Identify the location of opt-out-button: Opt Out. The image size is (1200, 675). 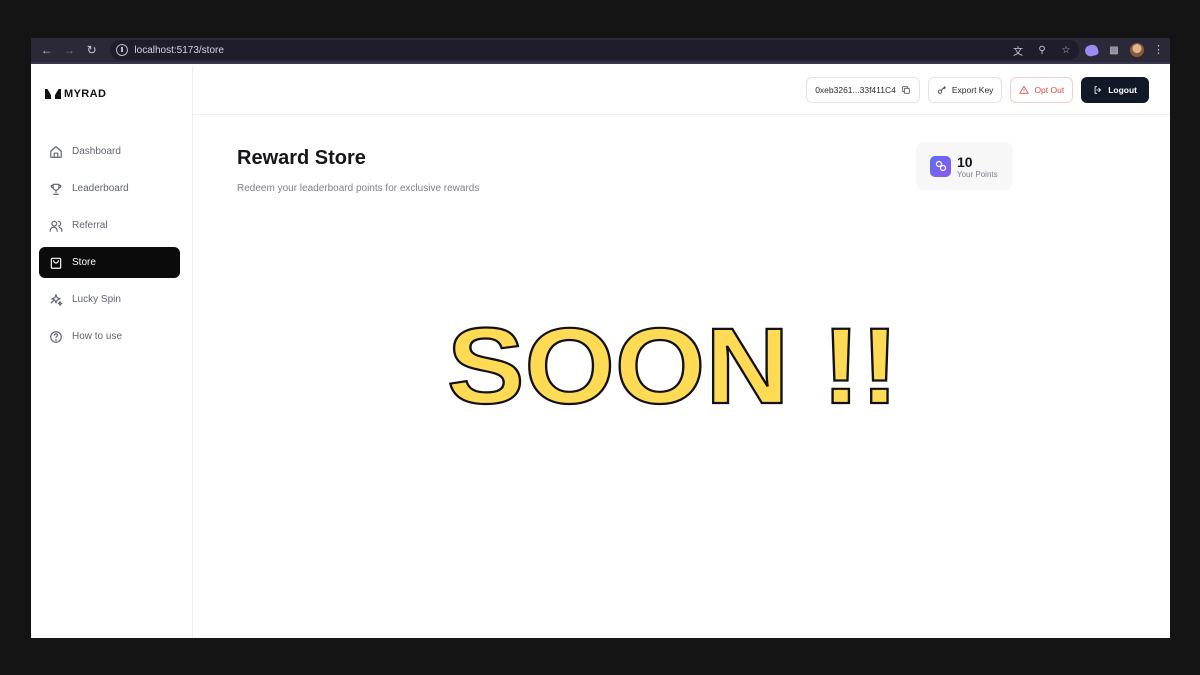
(1042, 90).